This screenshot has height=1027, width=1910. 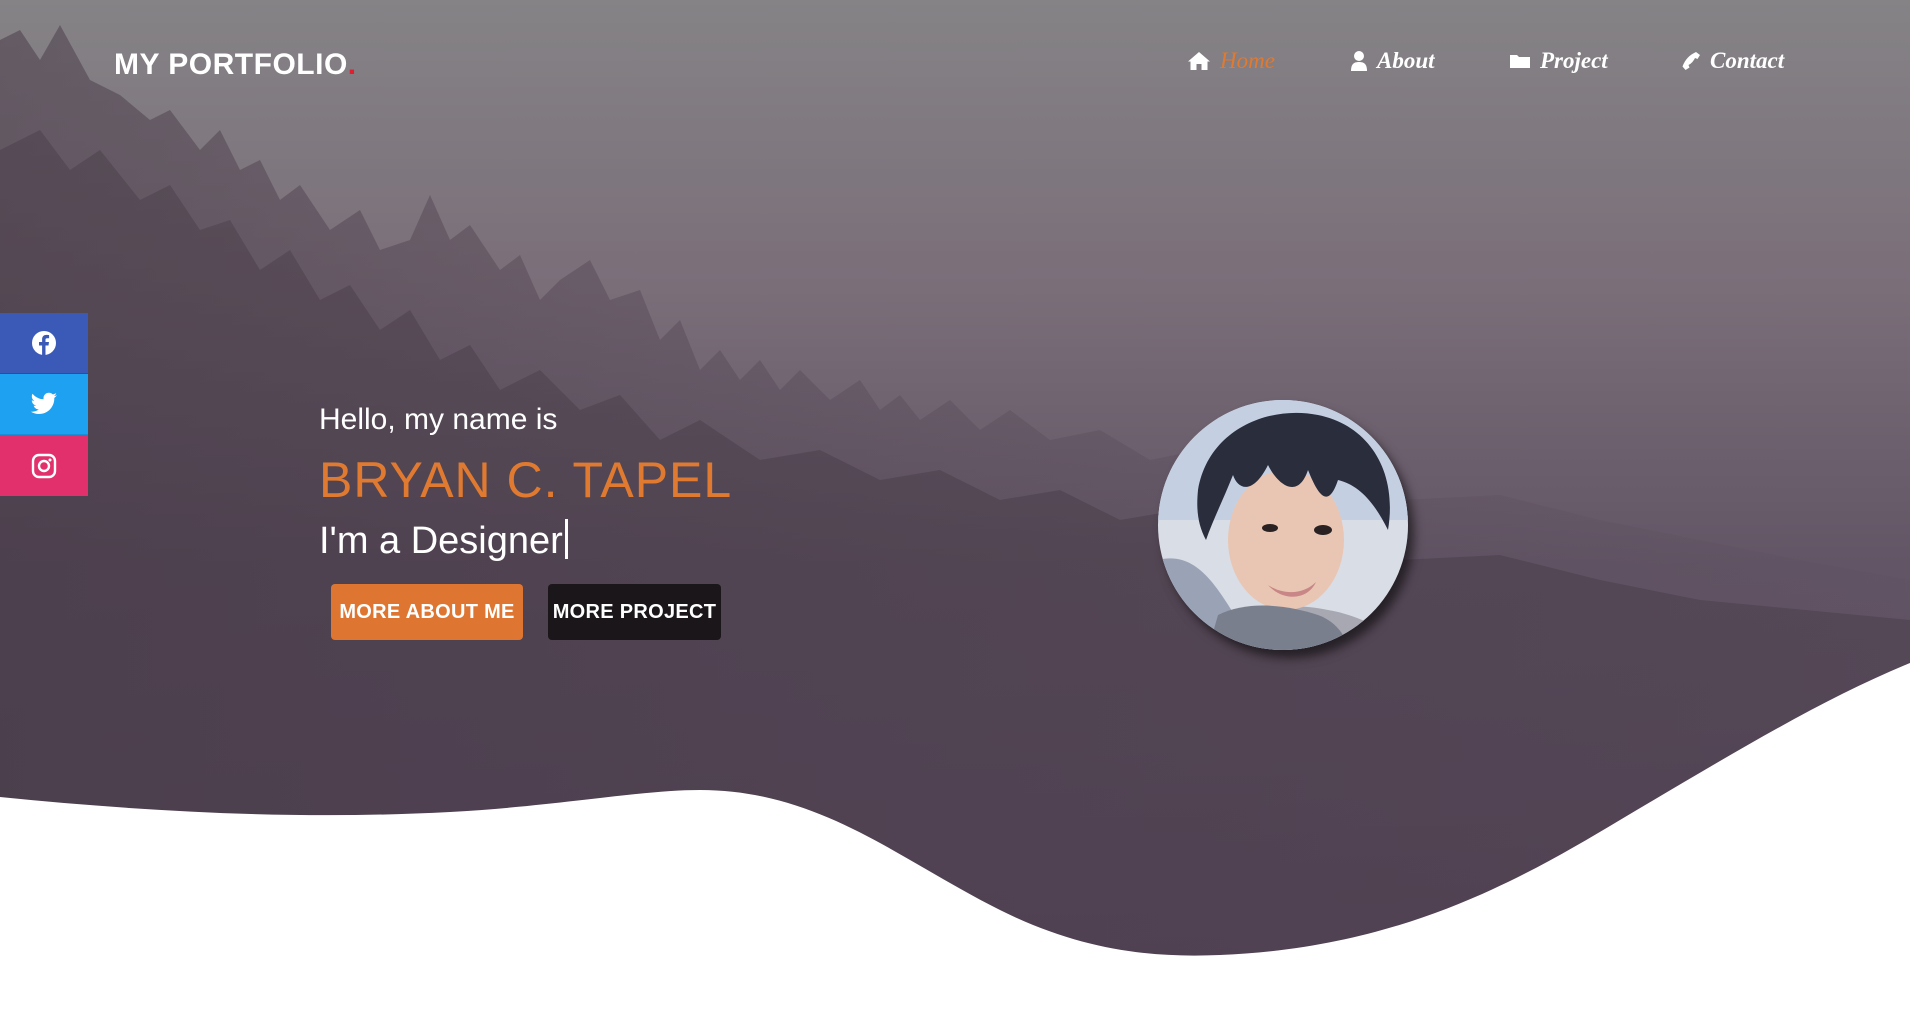 I want to click on role-text: I'm a Designer, so click(x=441, y=541).